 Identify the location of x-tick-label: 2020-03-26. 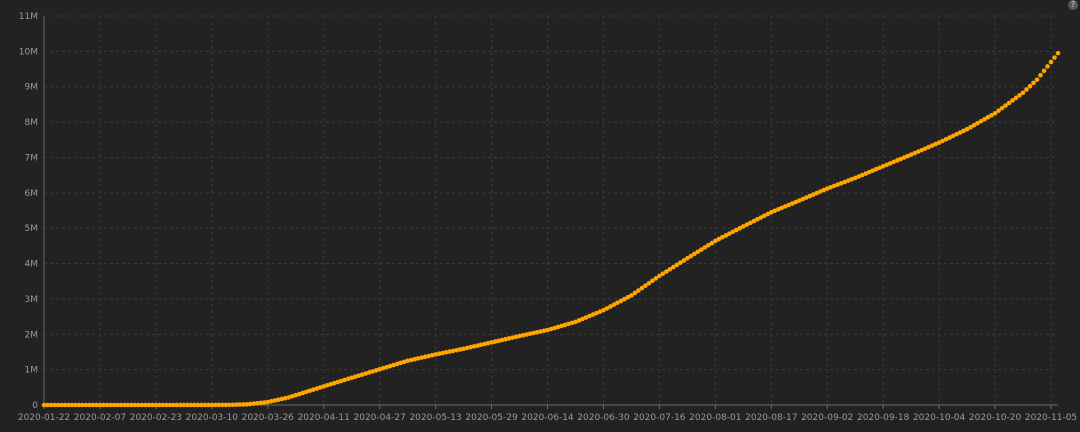
(268, 418).